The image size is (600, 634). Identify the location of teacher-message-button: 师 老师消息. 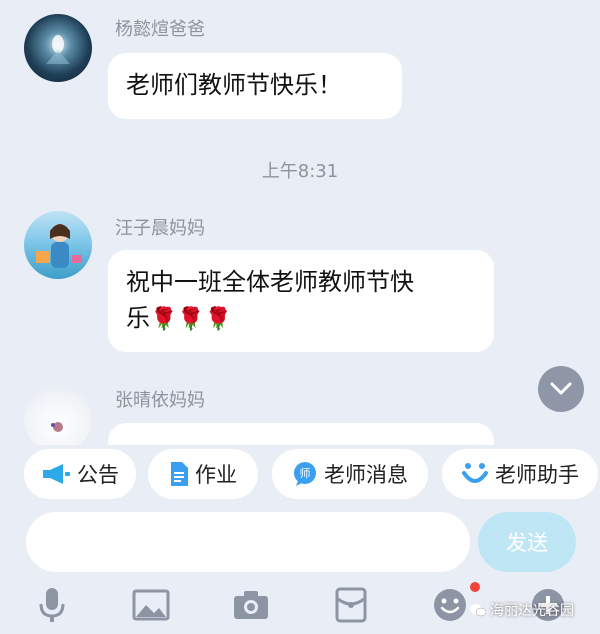
(350, 474).